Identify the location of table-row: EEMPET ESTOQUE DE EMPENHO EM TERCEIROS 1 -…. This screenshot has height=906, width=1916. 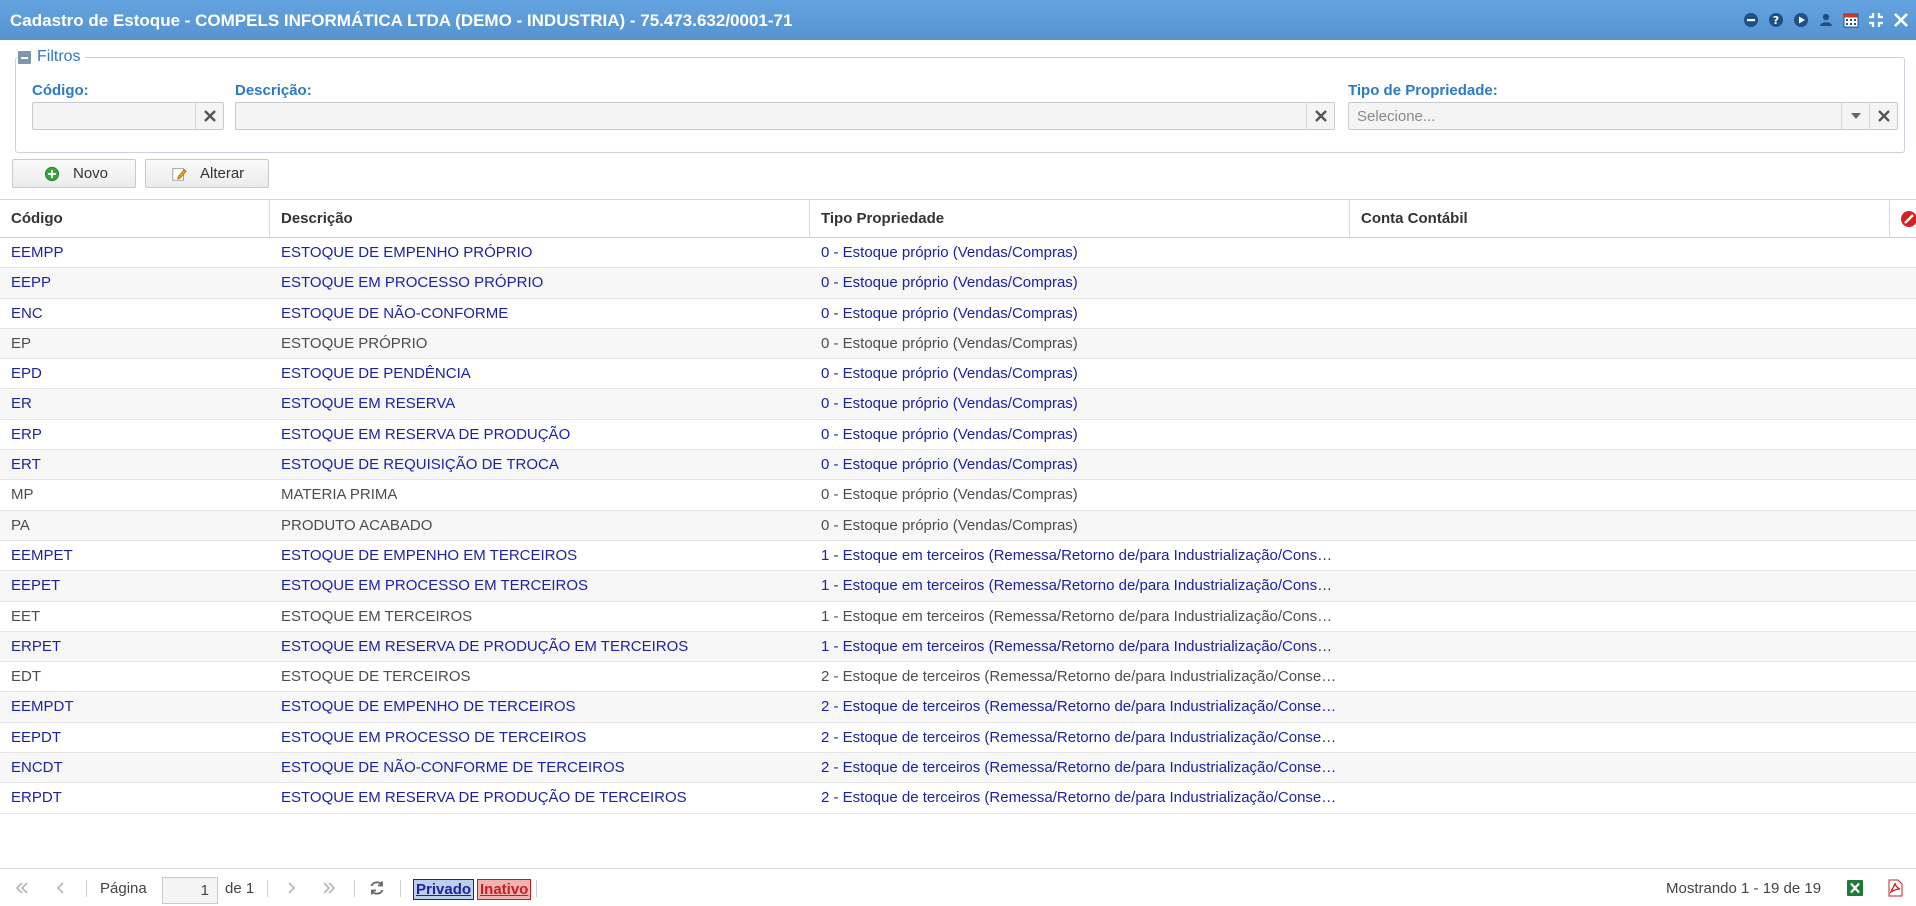
(958, 556).